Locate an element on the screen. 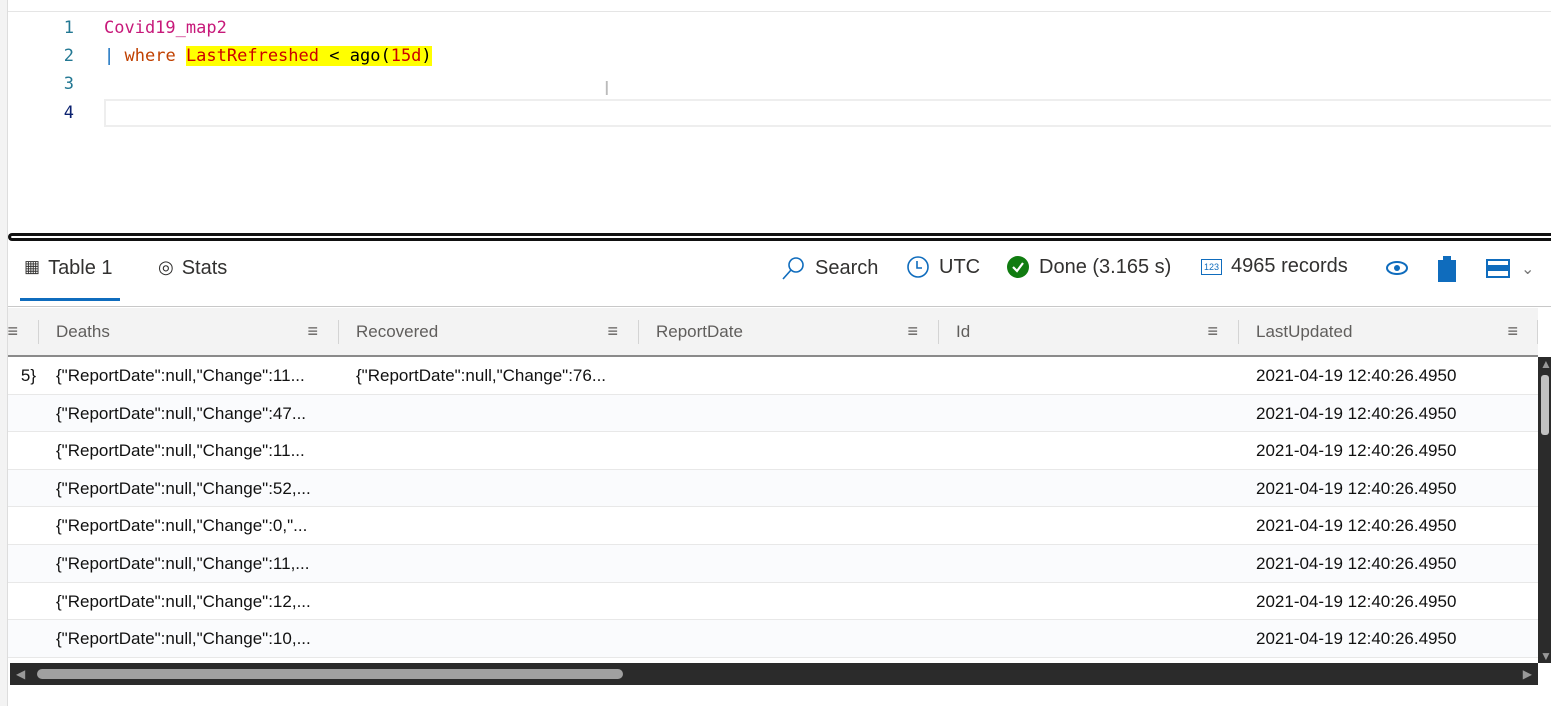 This screenshot has height=706, width=1551. layout-dropdown: ⌄ is located at coordinates (1510, 269).